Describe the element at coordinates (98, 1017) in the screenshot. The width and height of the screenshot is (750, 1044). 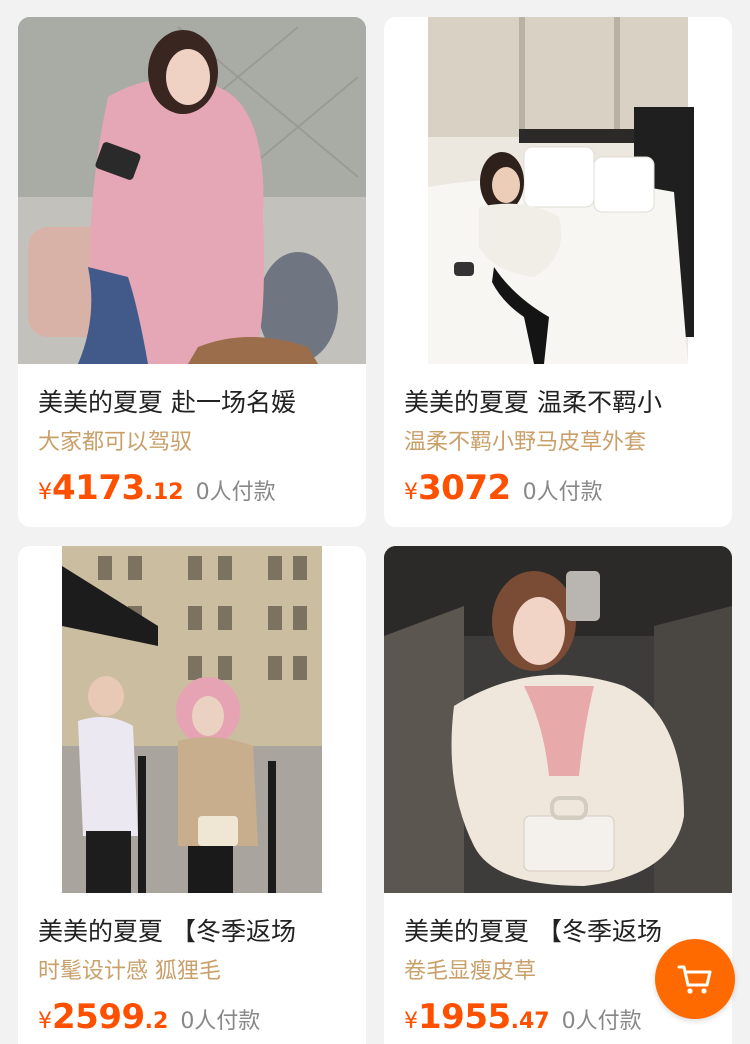
I see `price-integer: 2599` at that location.